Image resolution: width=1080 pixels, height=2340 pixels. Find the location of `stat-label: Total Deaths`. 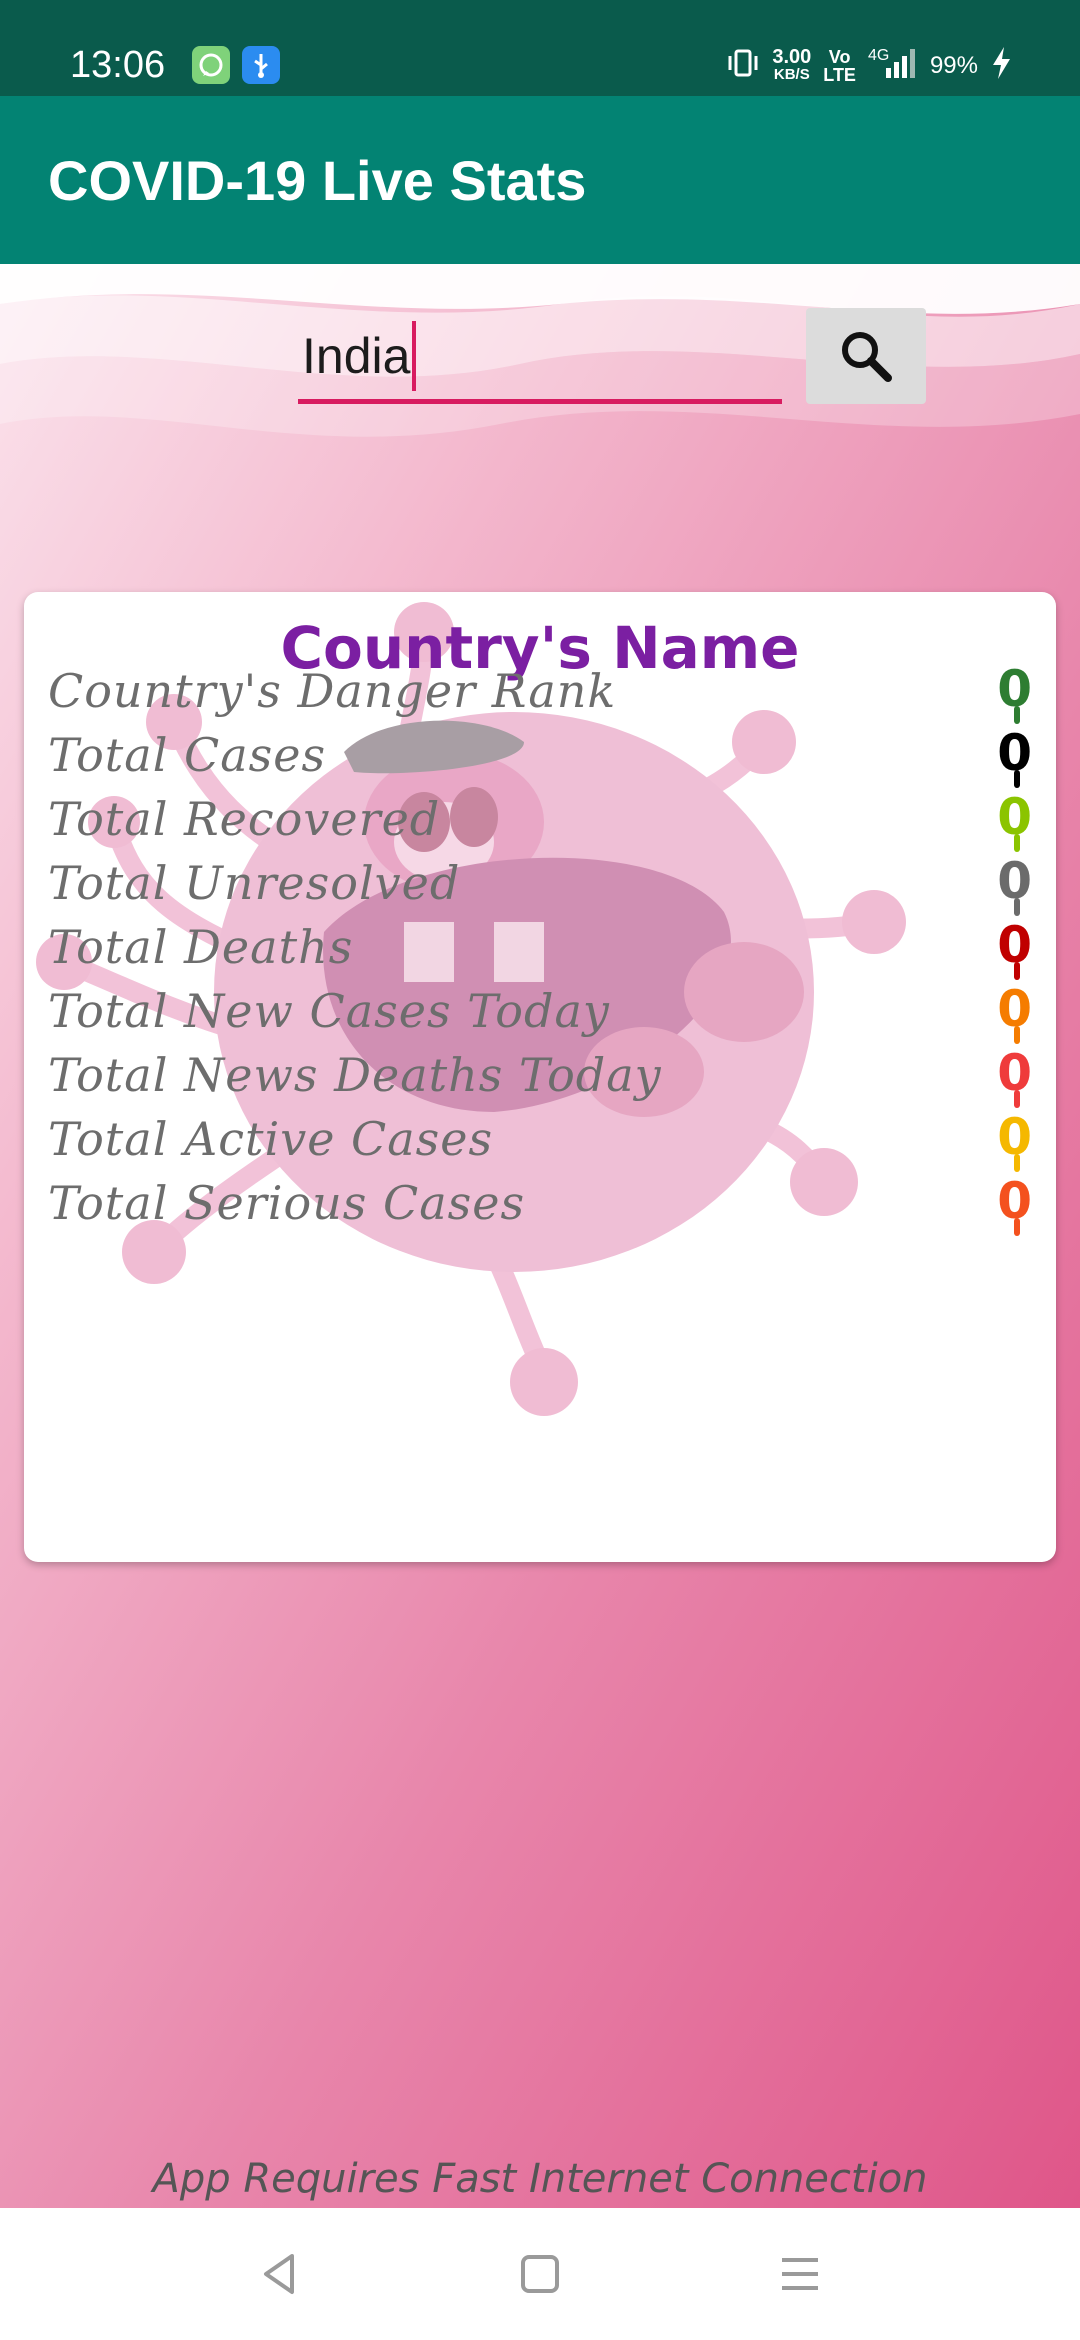

stat-label: Total Deaths is located at coordinates (201, 947).